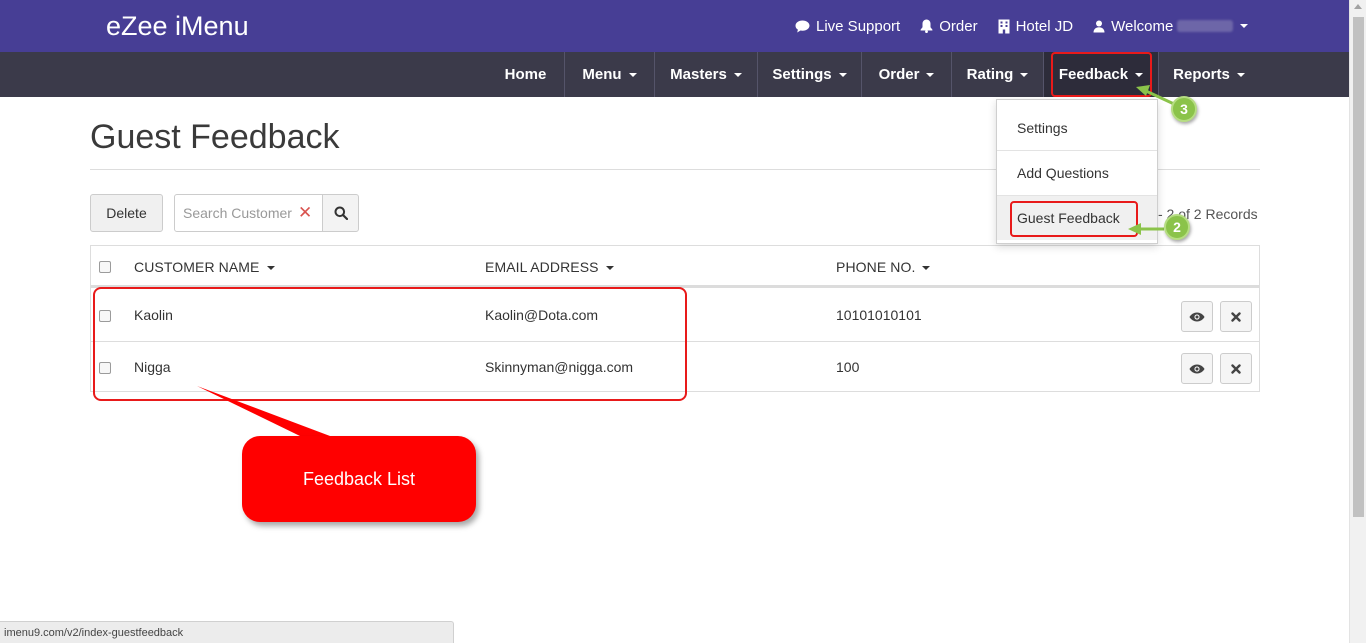 This screenshot has height=643, width=1366. What do you see at coordinates (1358, 267) in the screenshot?
I see `scroll-thumb` at bounding box center [1358, 267].